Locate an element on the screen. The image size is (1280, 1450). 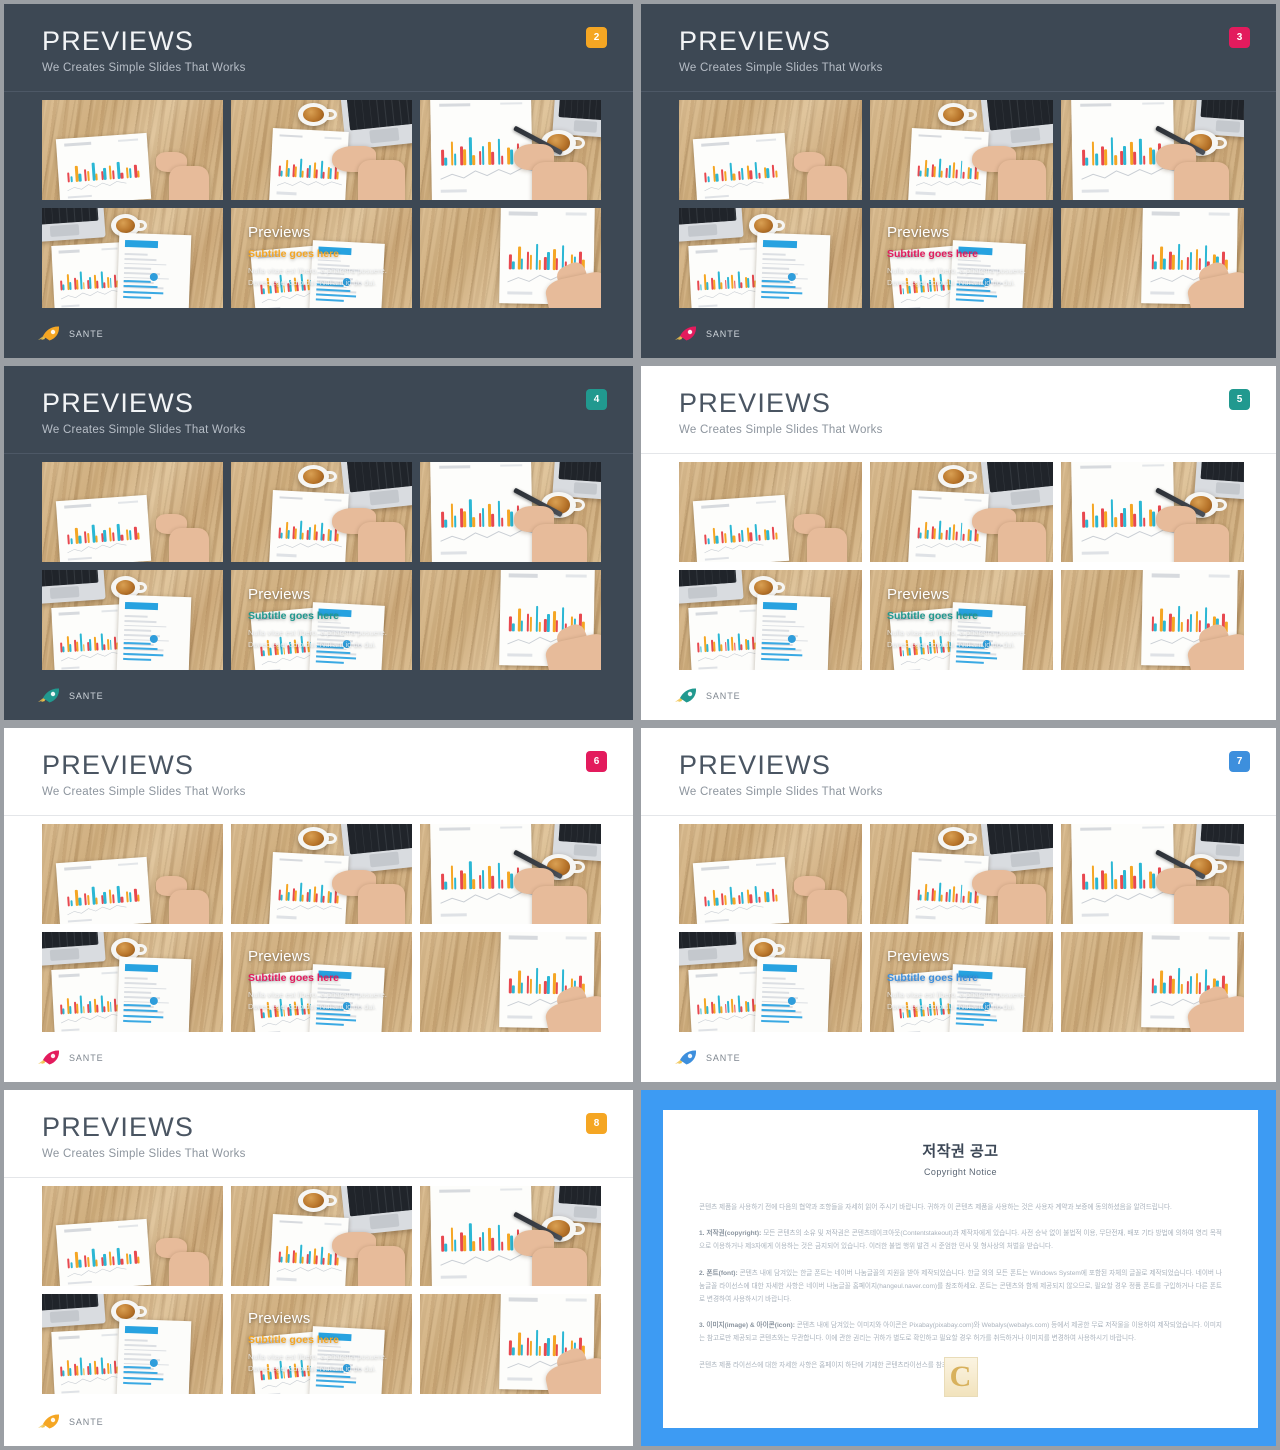
brand-name: SANTE is located at coordinates (723, 333).